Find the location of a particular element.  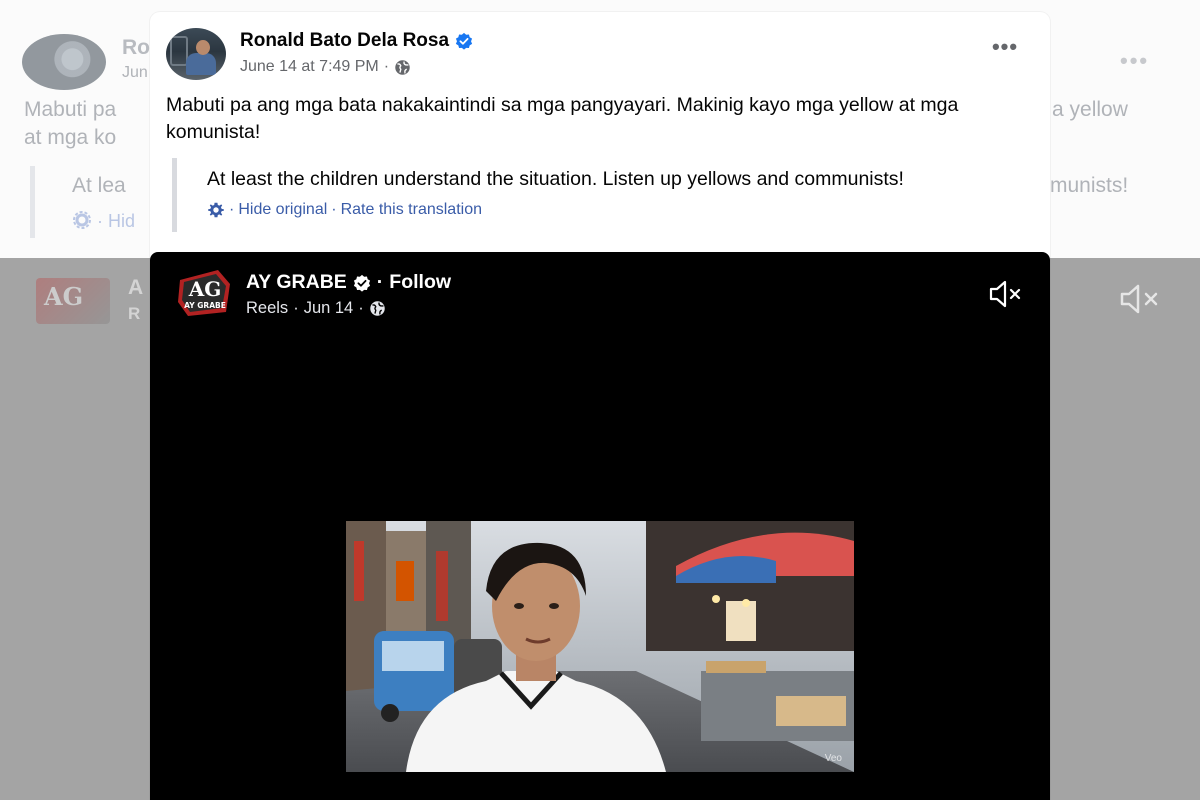

muted-speaker-icon is located at coordinates (1006, 294).